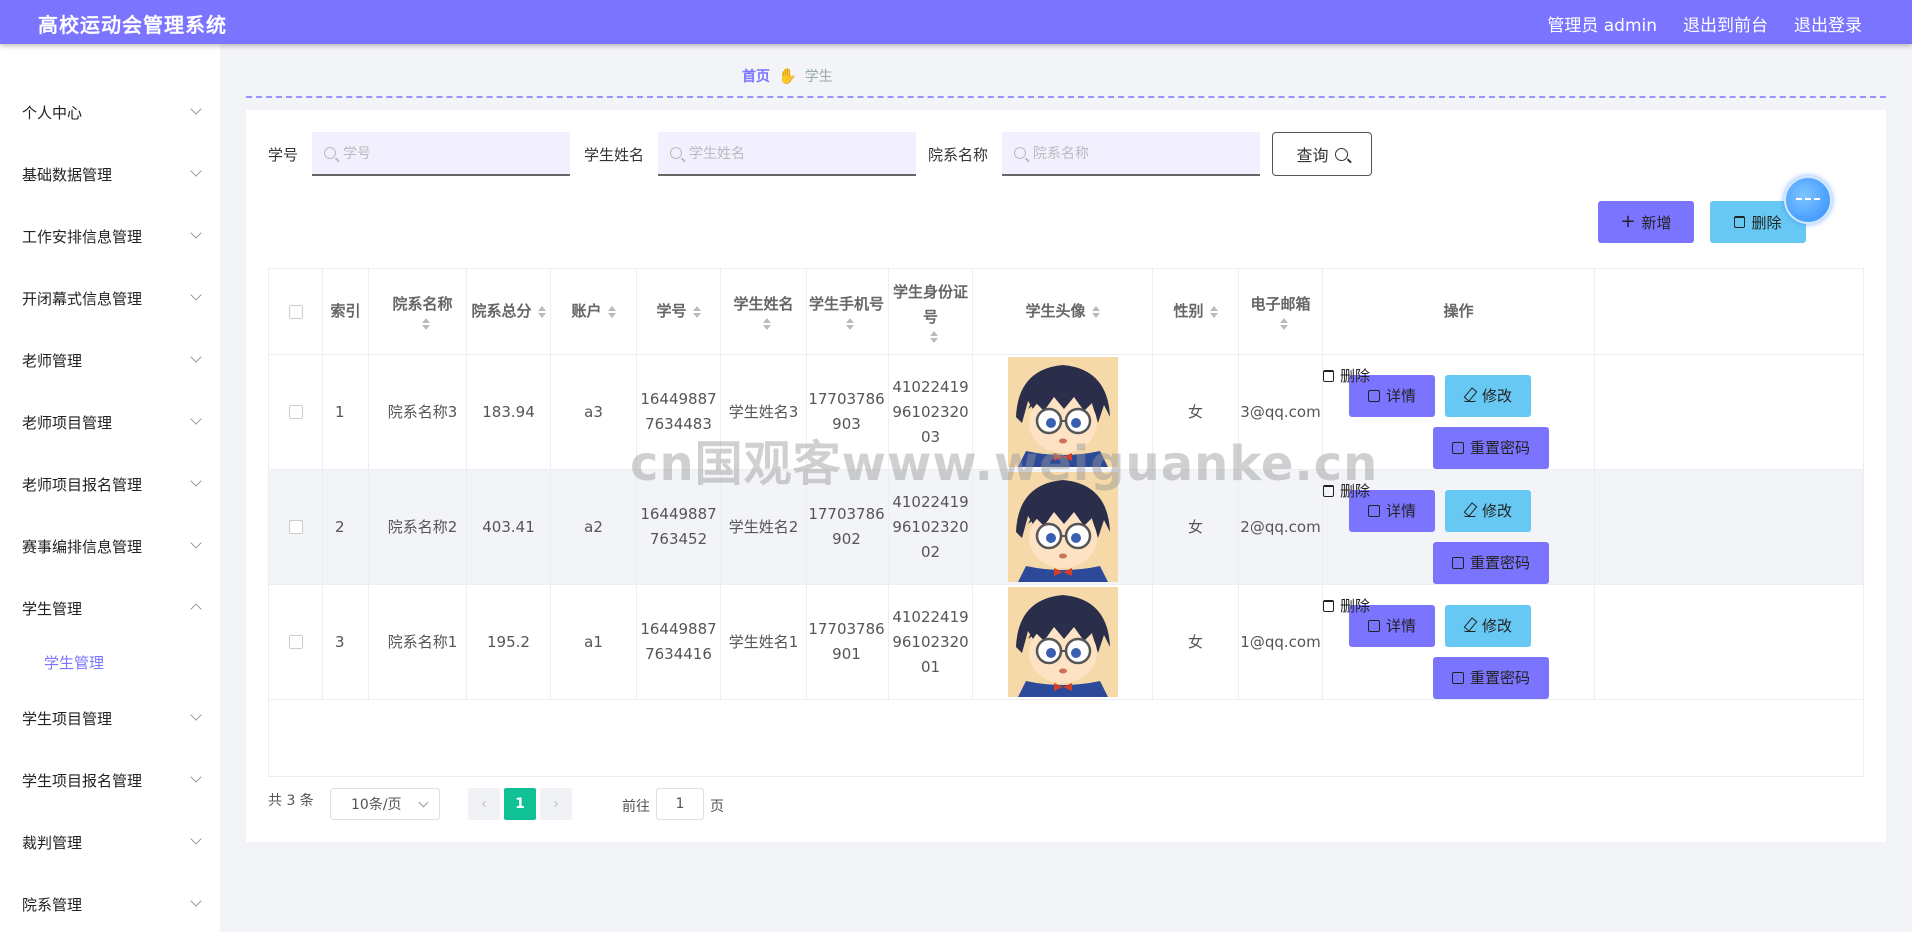 This screenshot has height=932, width=1912. I want to click on cell-text: 403.41, so click(508, 526).